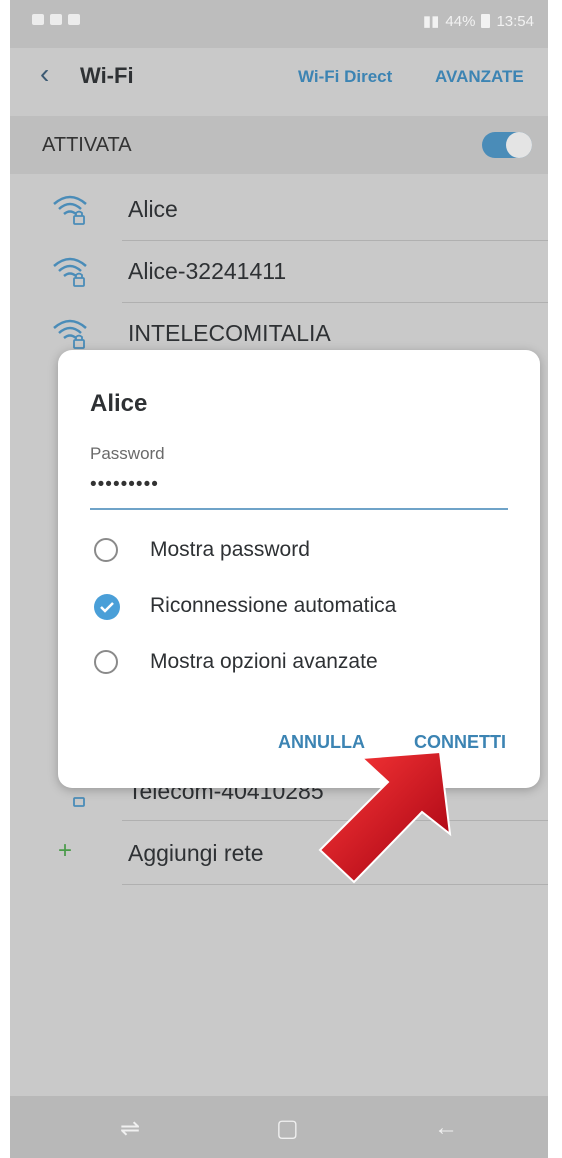 This screenshot has width=562, height=1158. Describe the element at coordinates (229, 333) in the screenshot. I see `network-name: INTELECOMITALIA` at that location.